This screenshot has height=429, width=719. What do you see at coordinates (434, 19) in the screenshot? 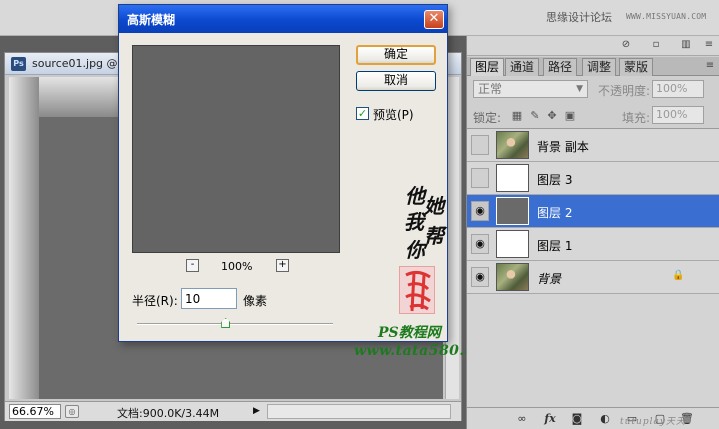
I see `close-icon: ✕` at bounding box center [434, 19].